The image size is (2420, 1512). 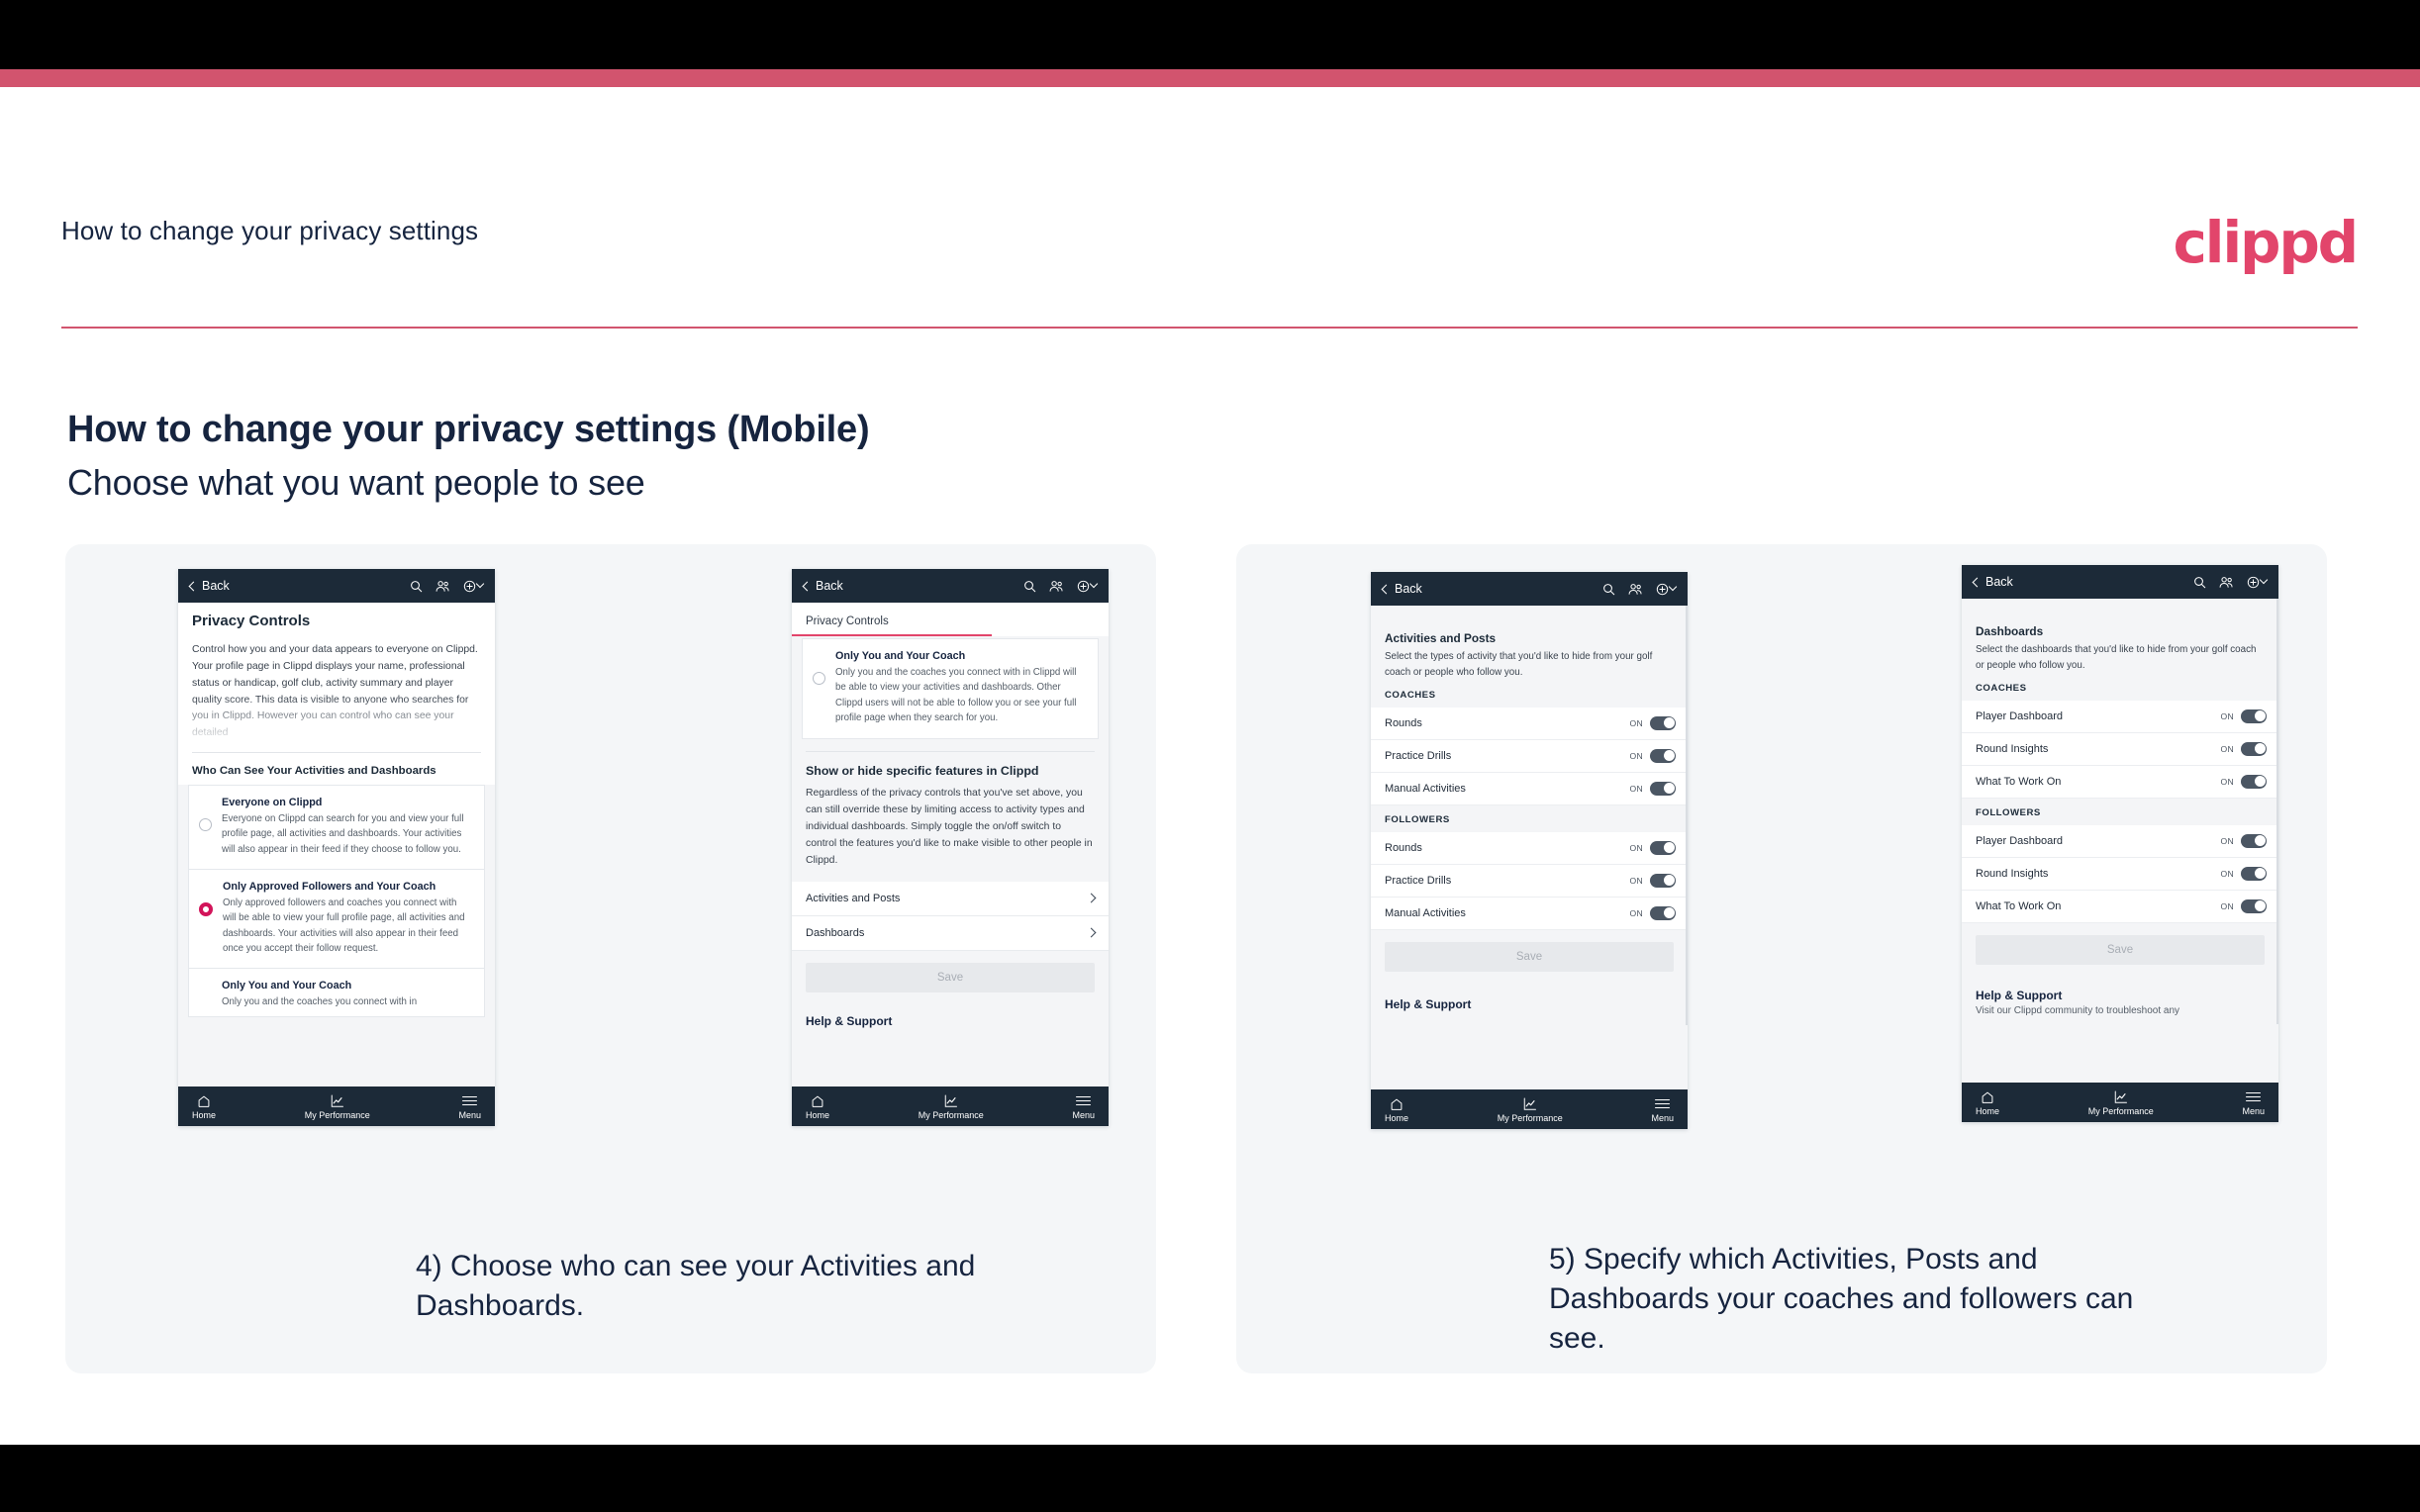 What do you see at coordinates (329, 888) in the screenshot?
I see `option-title: Only Approved Followers and Your Coach` at bounding box center [329, 888].